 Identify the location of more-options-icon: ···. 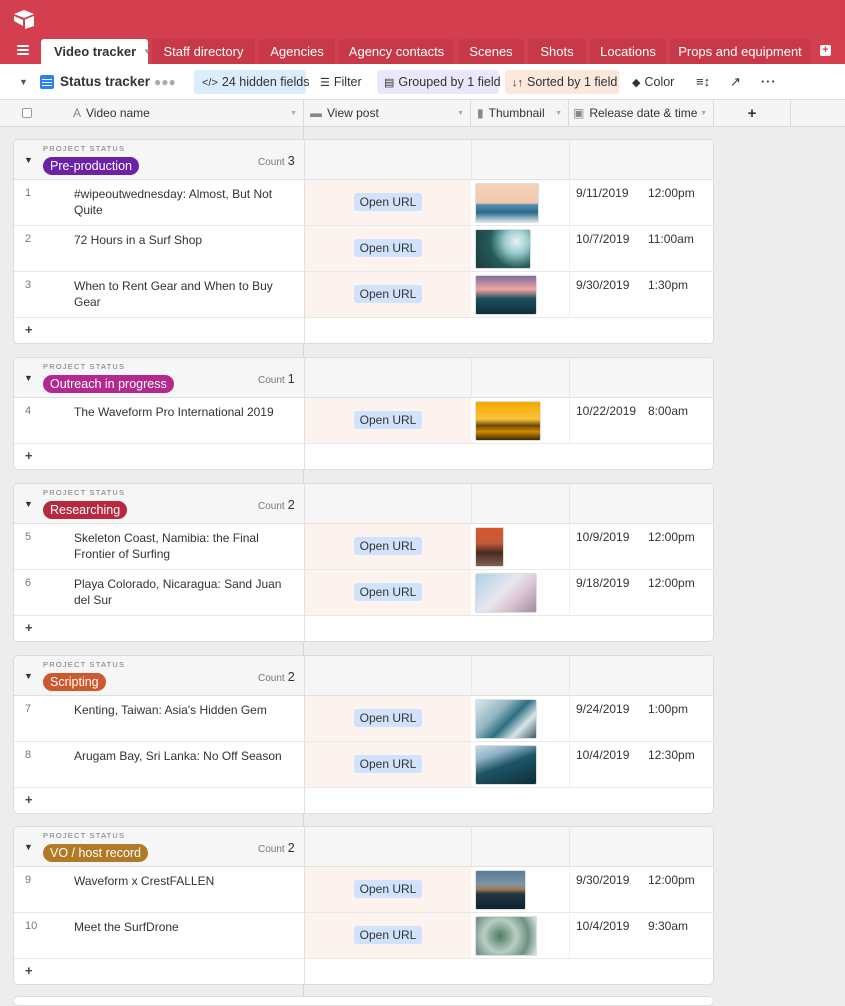
(769, 82).